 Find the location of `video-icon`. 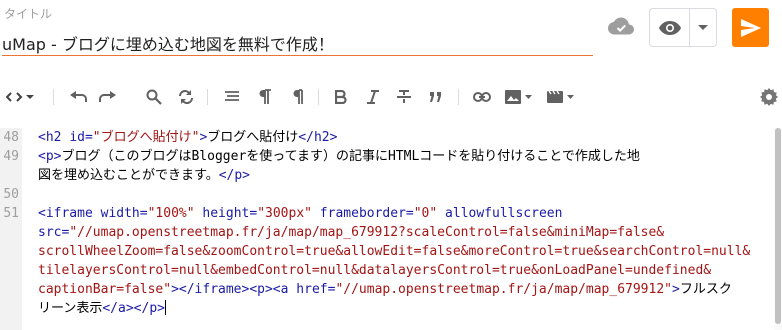

video-icon is located at coordinates (560, 96).